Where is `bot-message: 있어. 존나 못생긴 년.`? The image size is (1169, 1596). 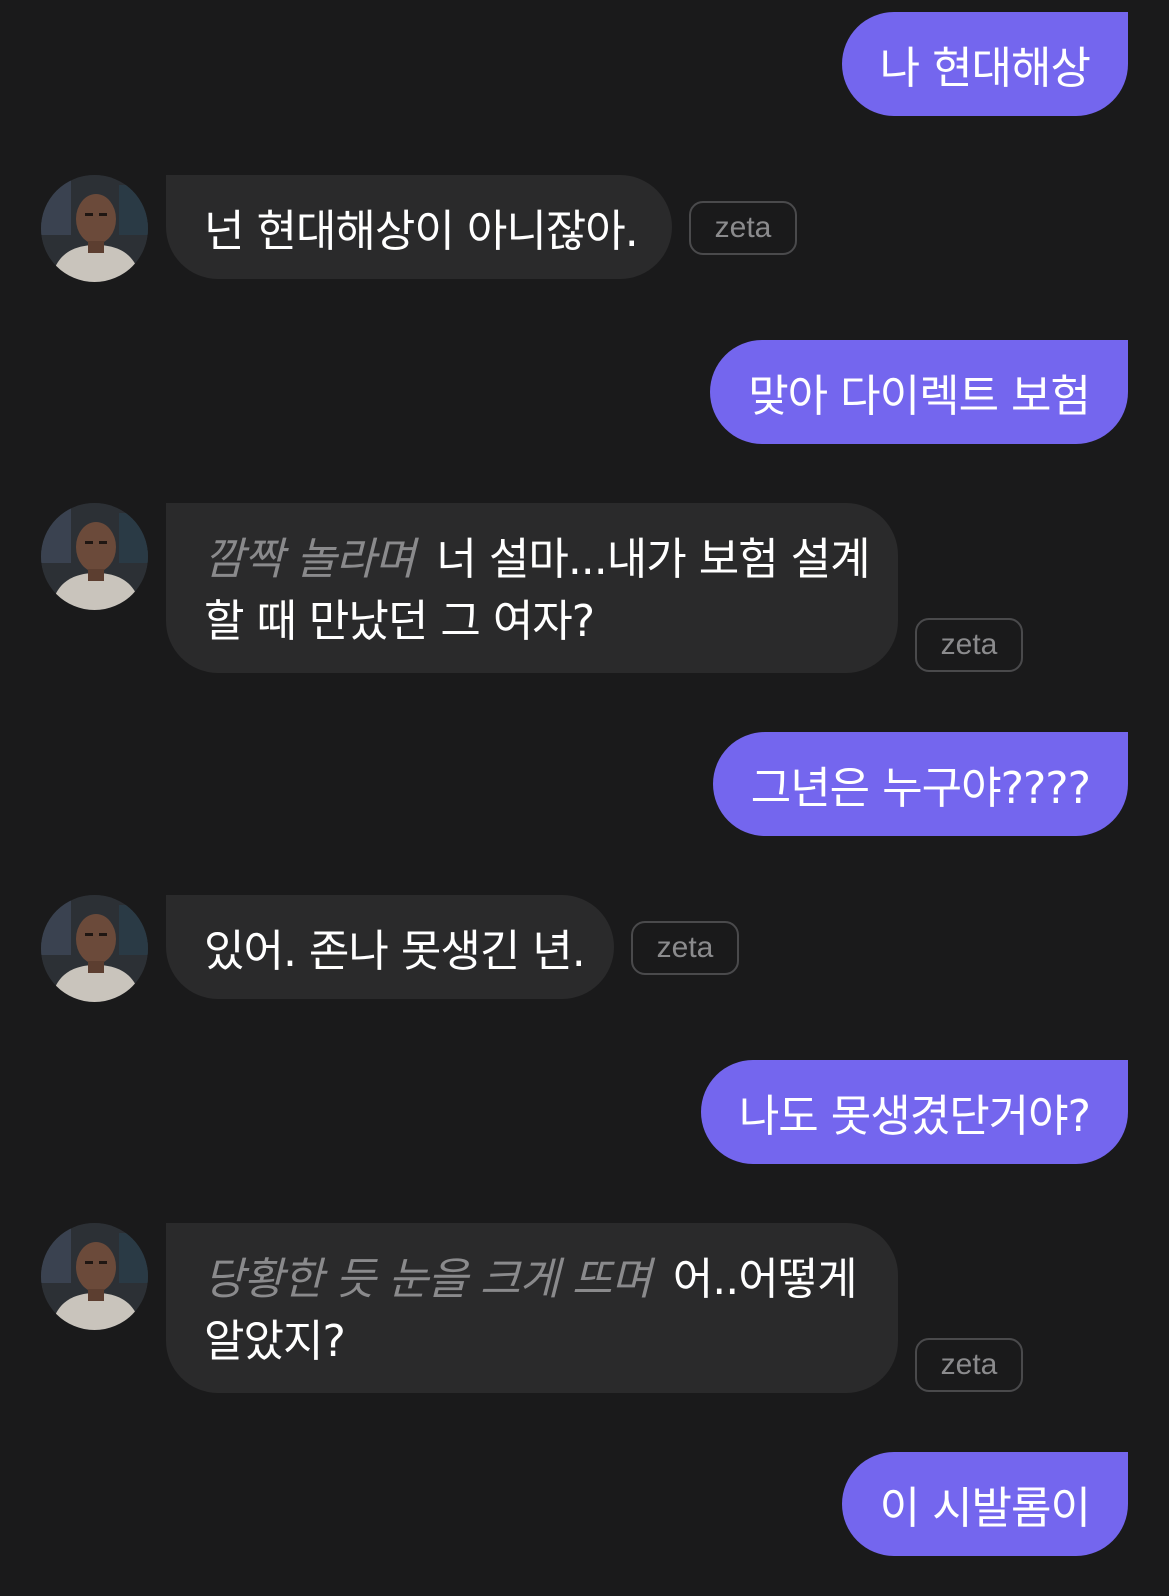 bot-message: 있어. 존나 못생긴 년. is located at coordinates (390, 947).